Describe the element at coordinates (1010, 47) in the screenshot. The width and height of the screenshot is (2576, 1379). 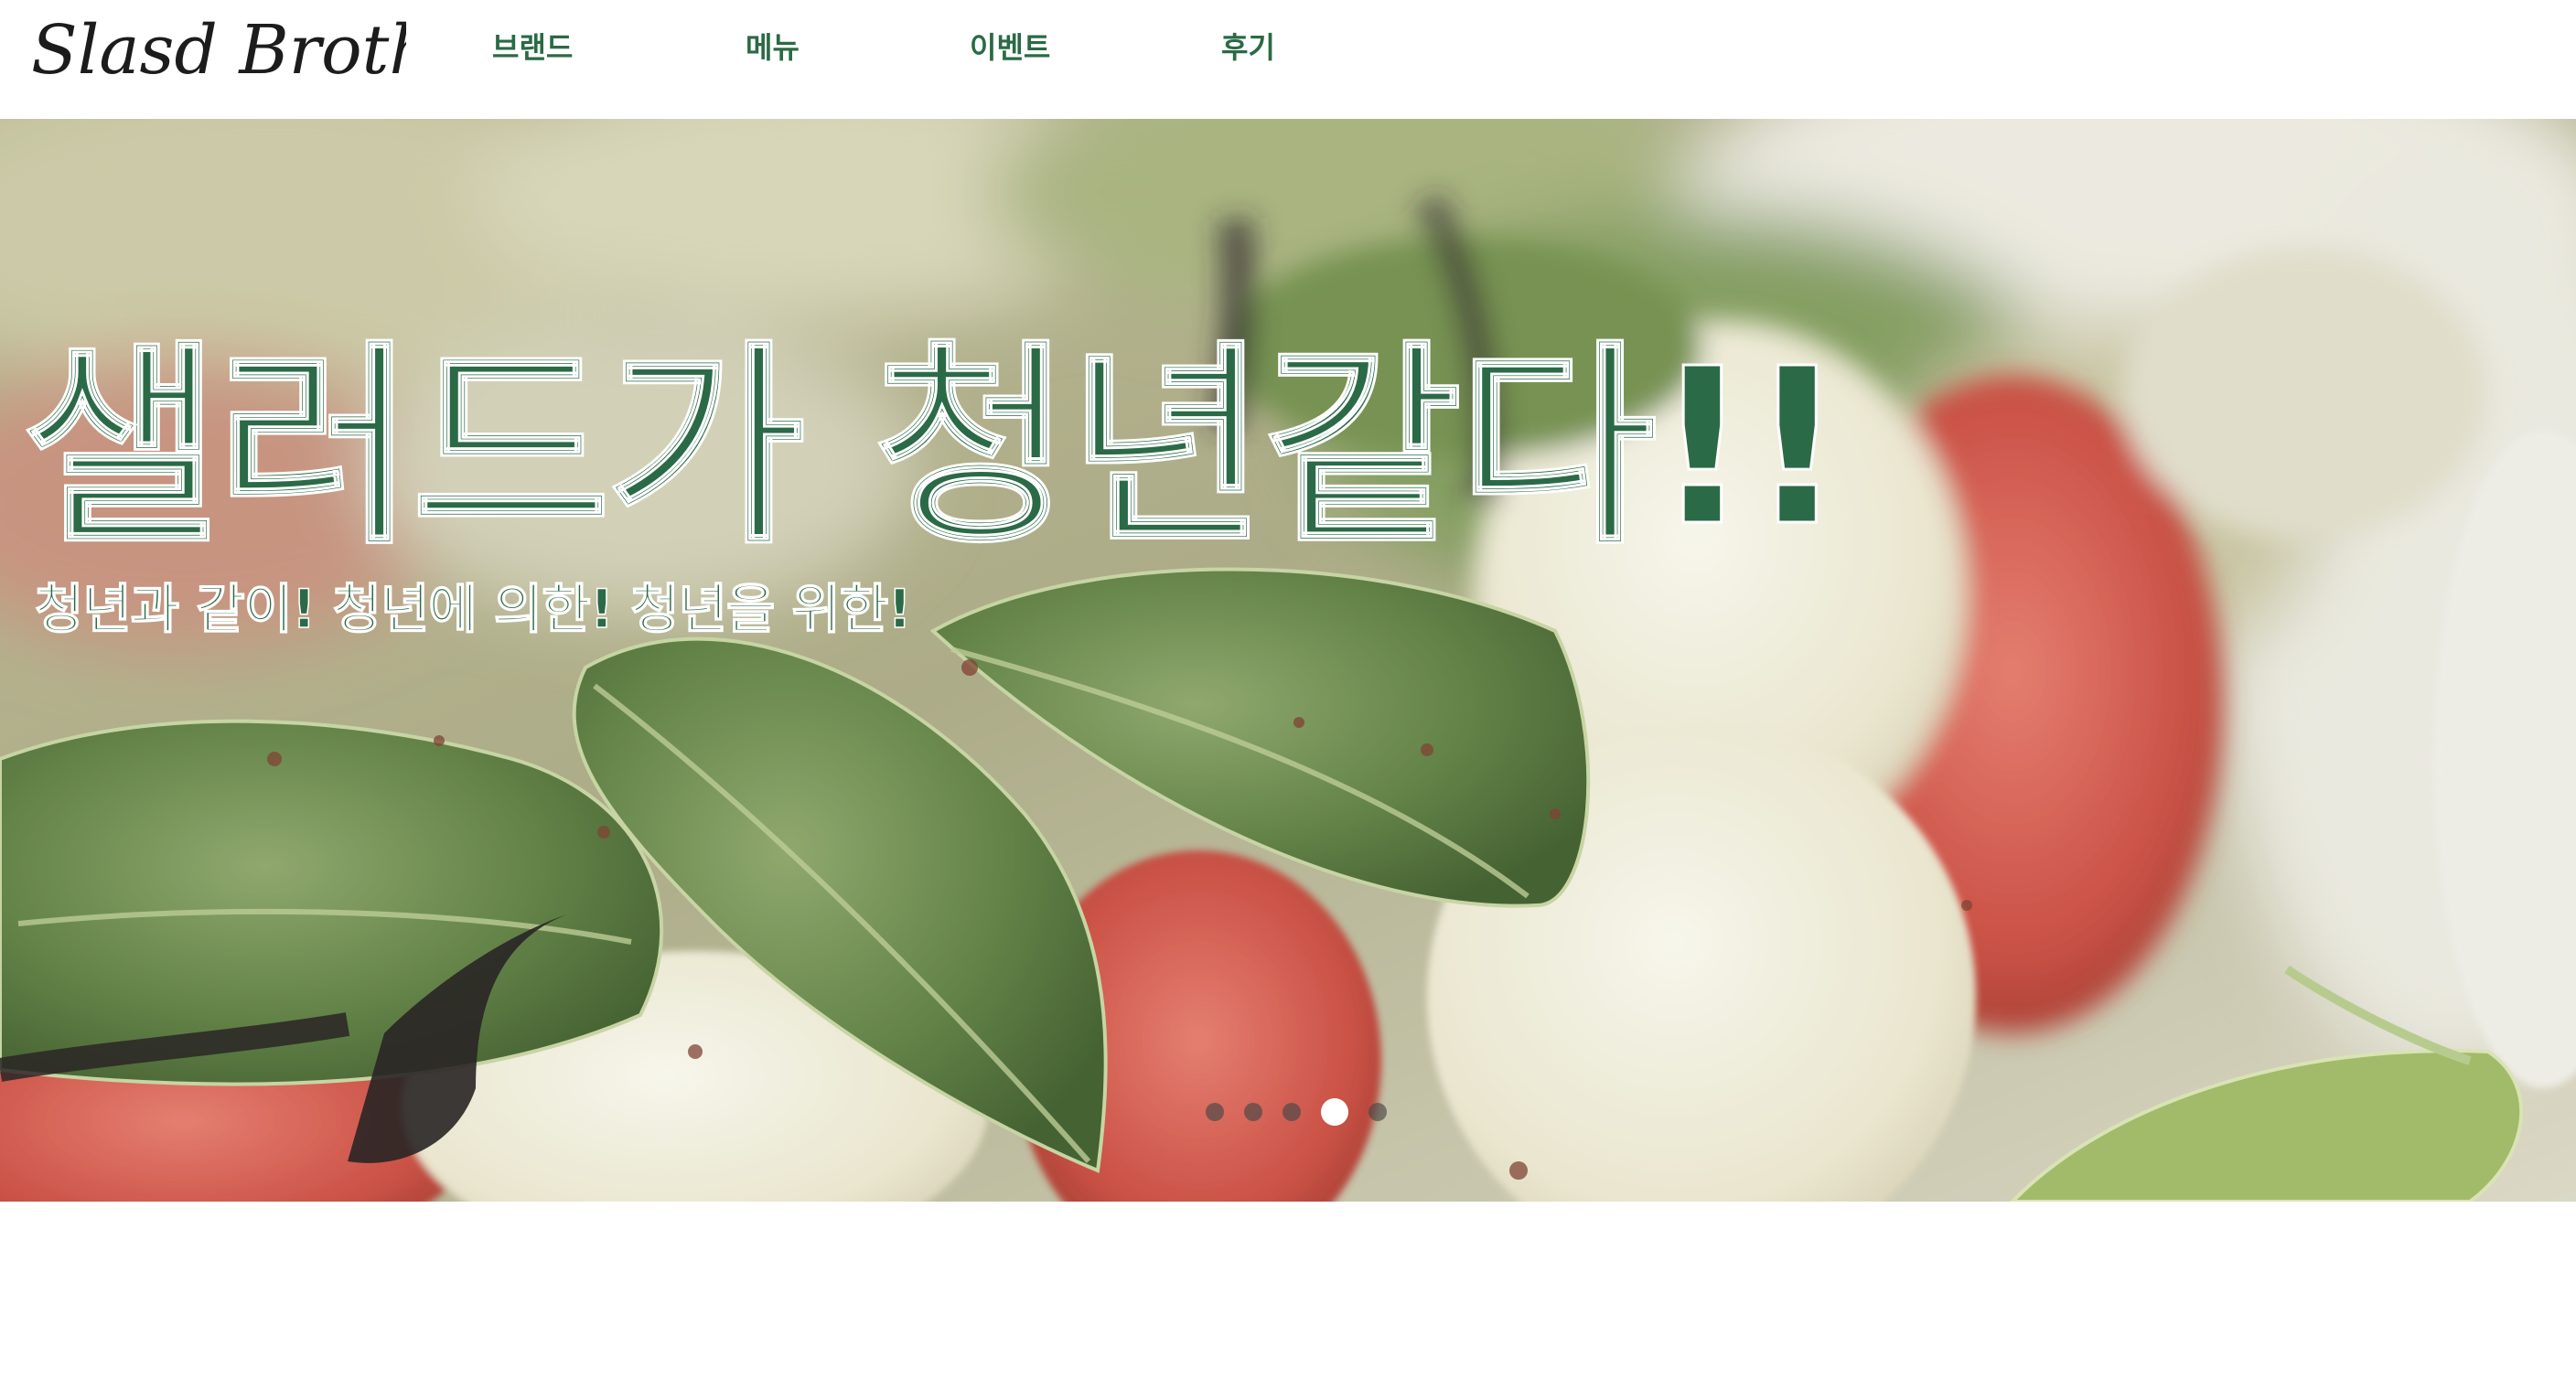
I see `nav-item-event: 이벤트` at that location.